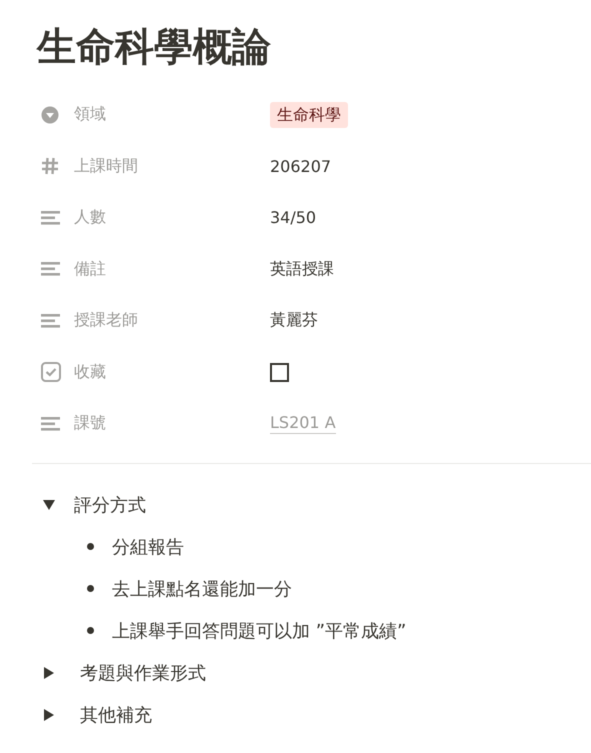 This screenshot has width=591, height=753. Describe the element at coordinates (293, 218) in the screenshot. I see `property-value: 34/50` at that location.